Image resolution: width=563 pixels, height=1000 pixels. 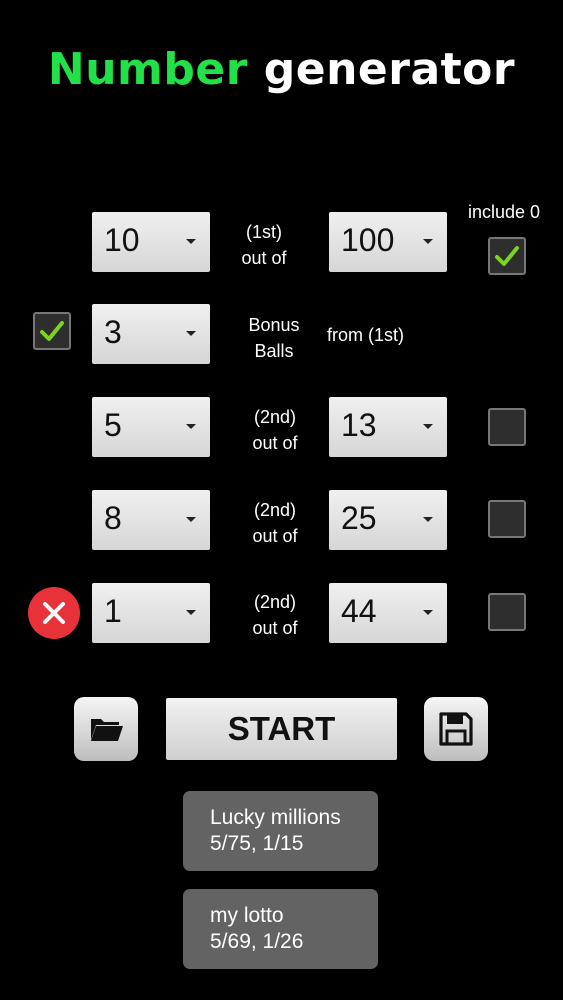 What do you see at coordinates (507, 427) in the screenshot?
I see `include-zero-checkbox-row3` at bounding box center [507, 427].